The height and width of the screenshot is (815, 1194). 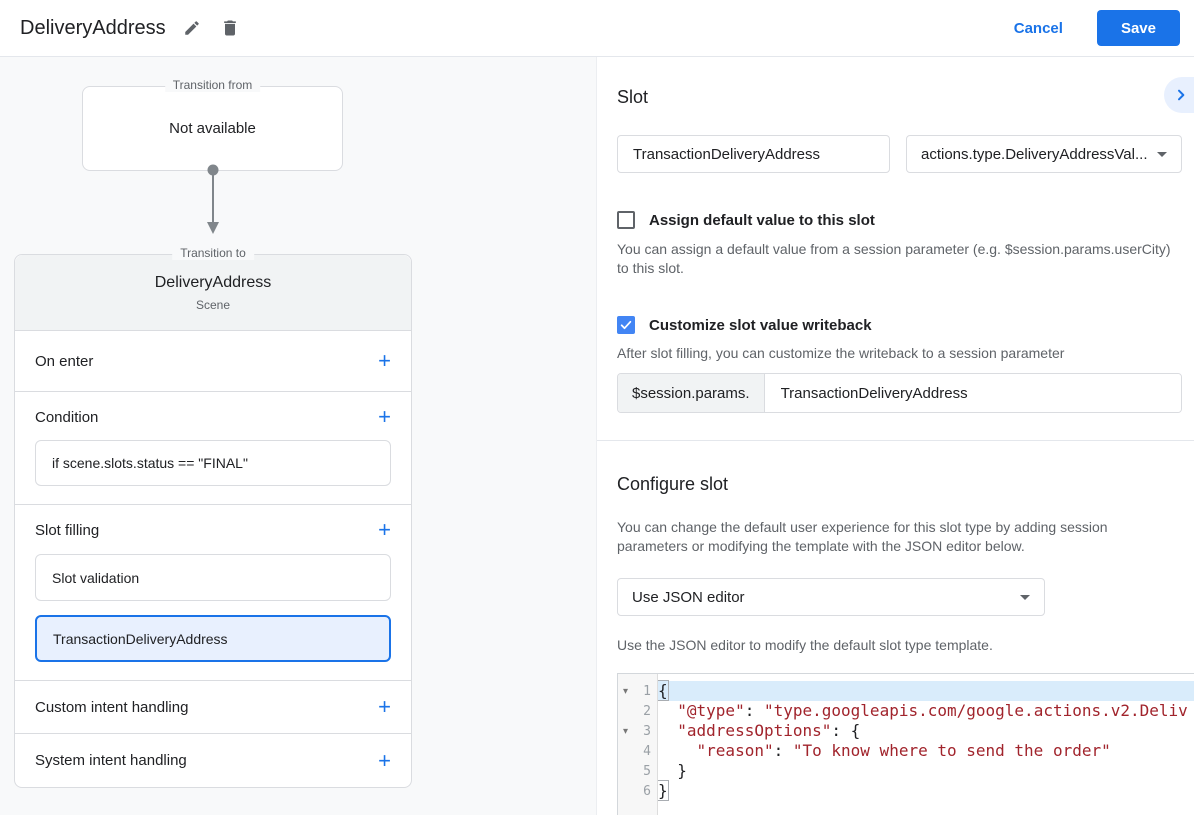 What do you see at coordinates (972, 393) in the screenshot?
I see `writeback-value-input` at bounding box center [972, 393].